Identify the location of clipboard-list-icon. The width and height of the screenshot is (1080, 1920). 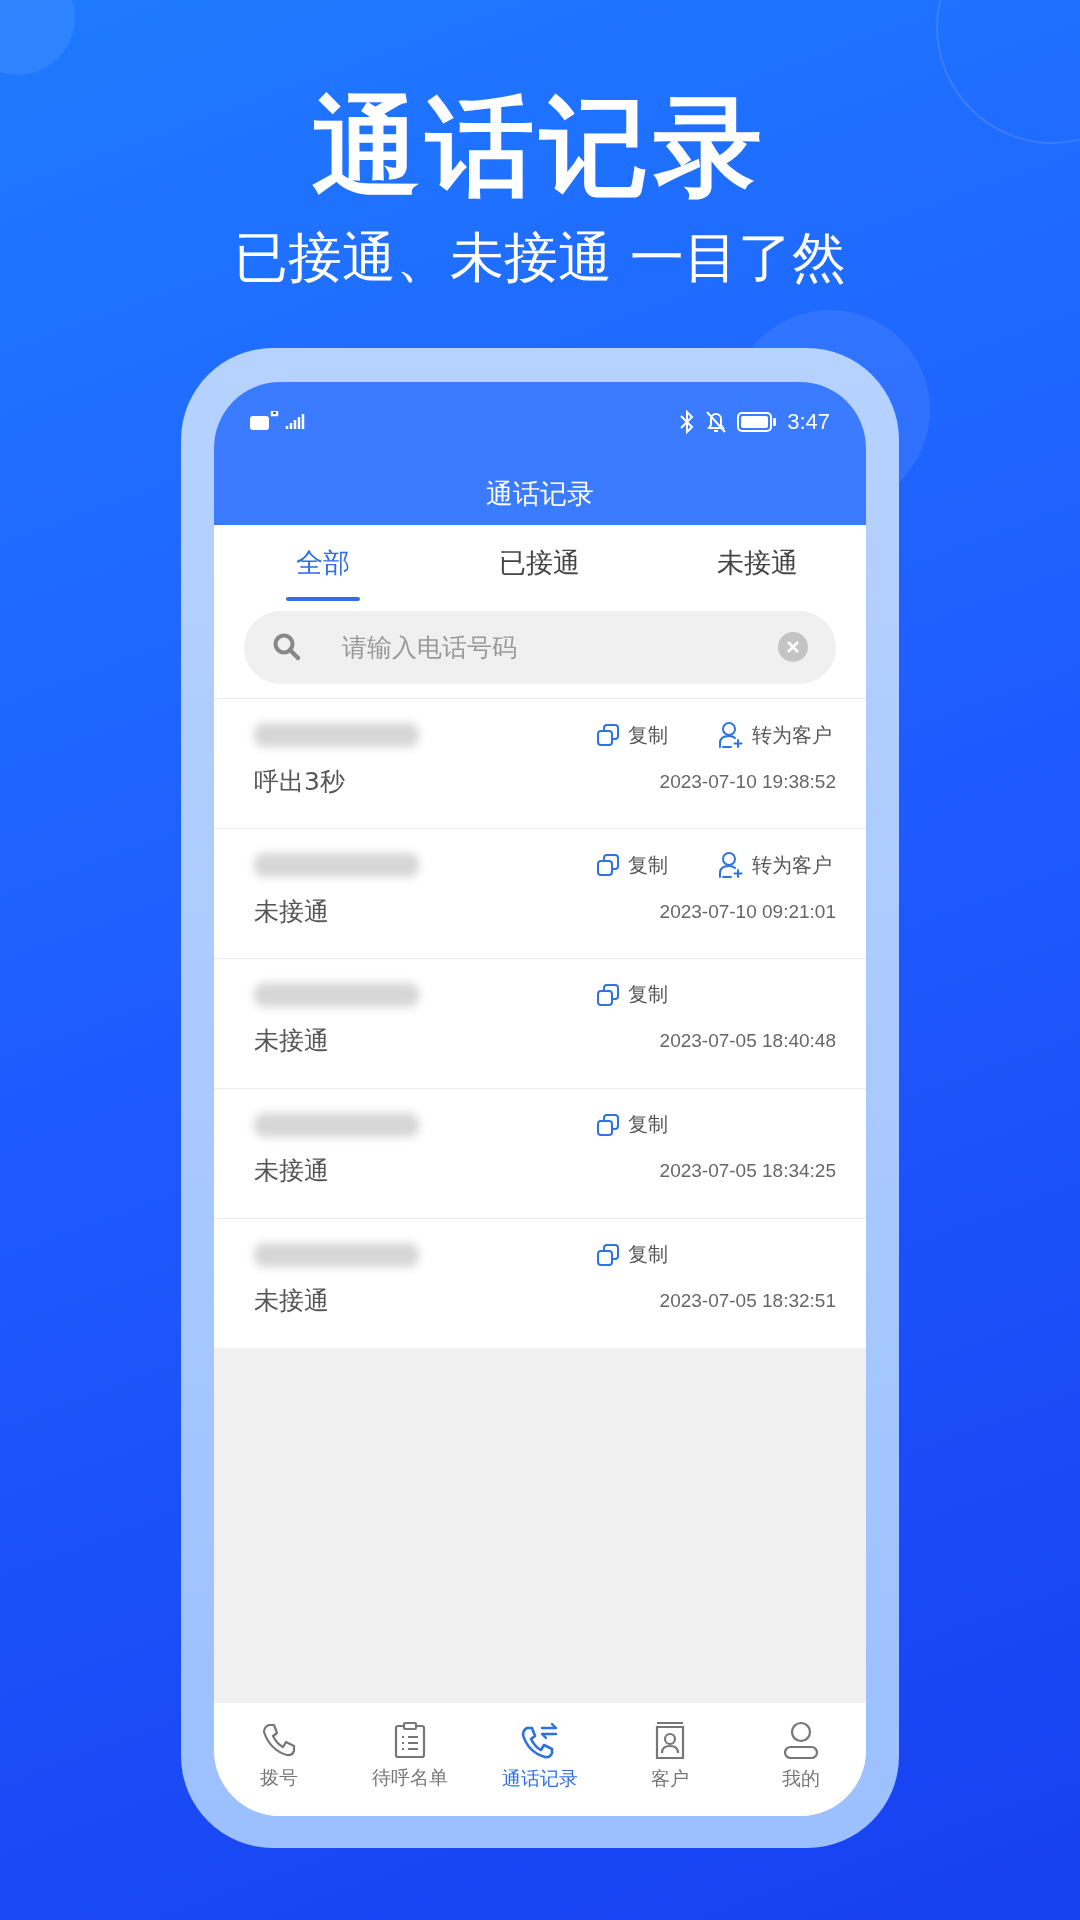
(409, 1739).